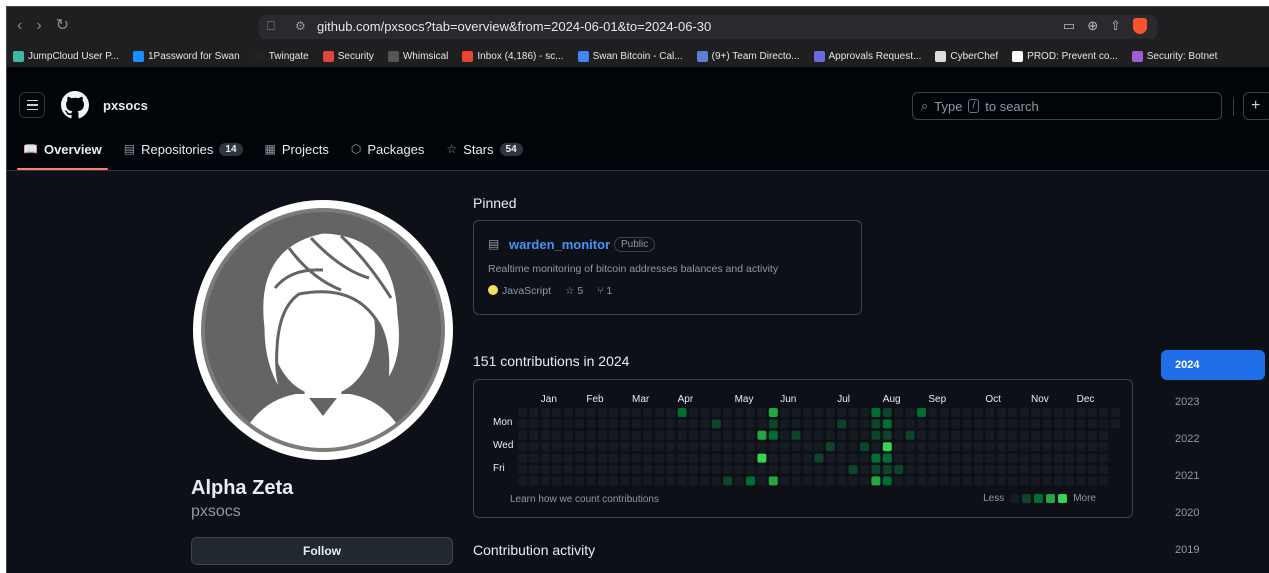 Image resolution: width=1269 pixels, height=573 pixels. Describe the element at coordinates (19, 26) in the screenshot. I see `back-icon: ‹` at that location.